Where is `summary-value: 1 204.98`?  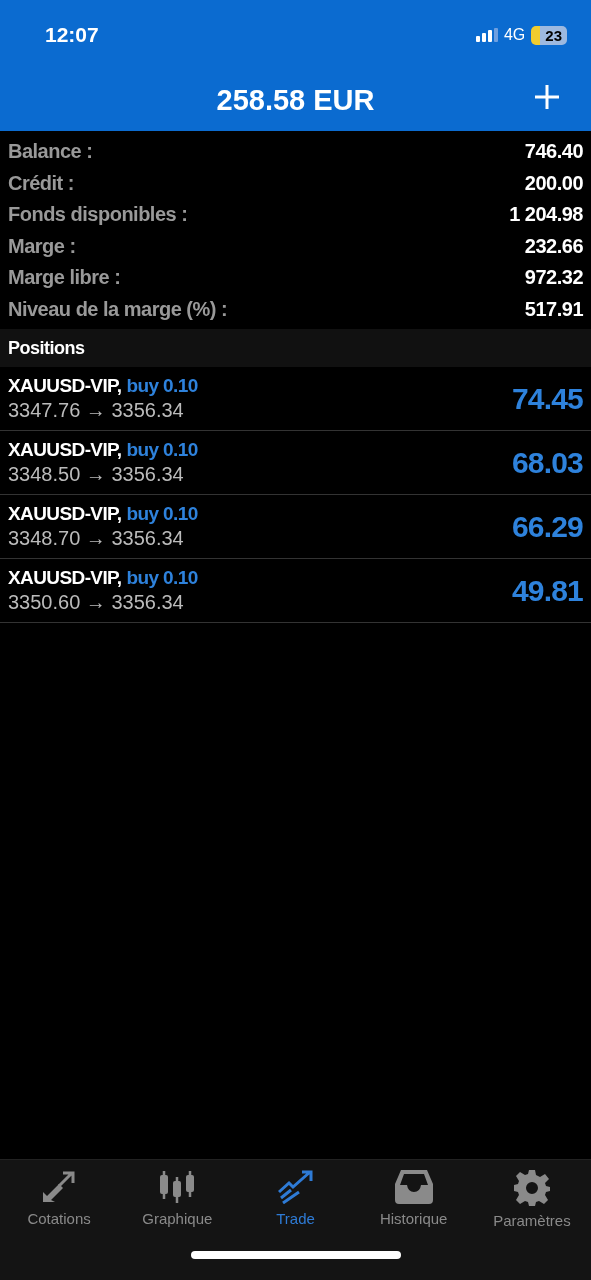 summary-value: 1 204.98 is located at coordinates (546, 215).